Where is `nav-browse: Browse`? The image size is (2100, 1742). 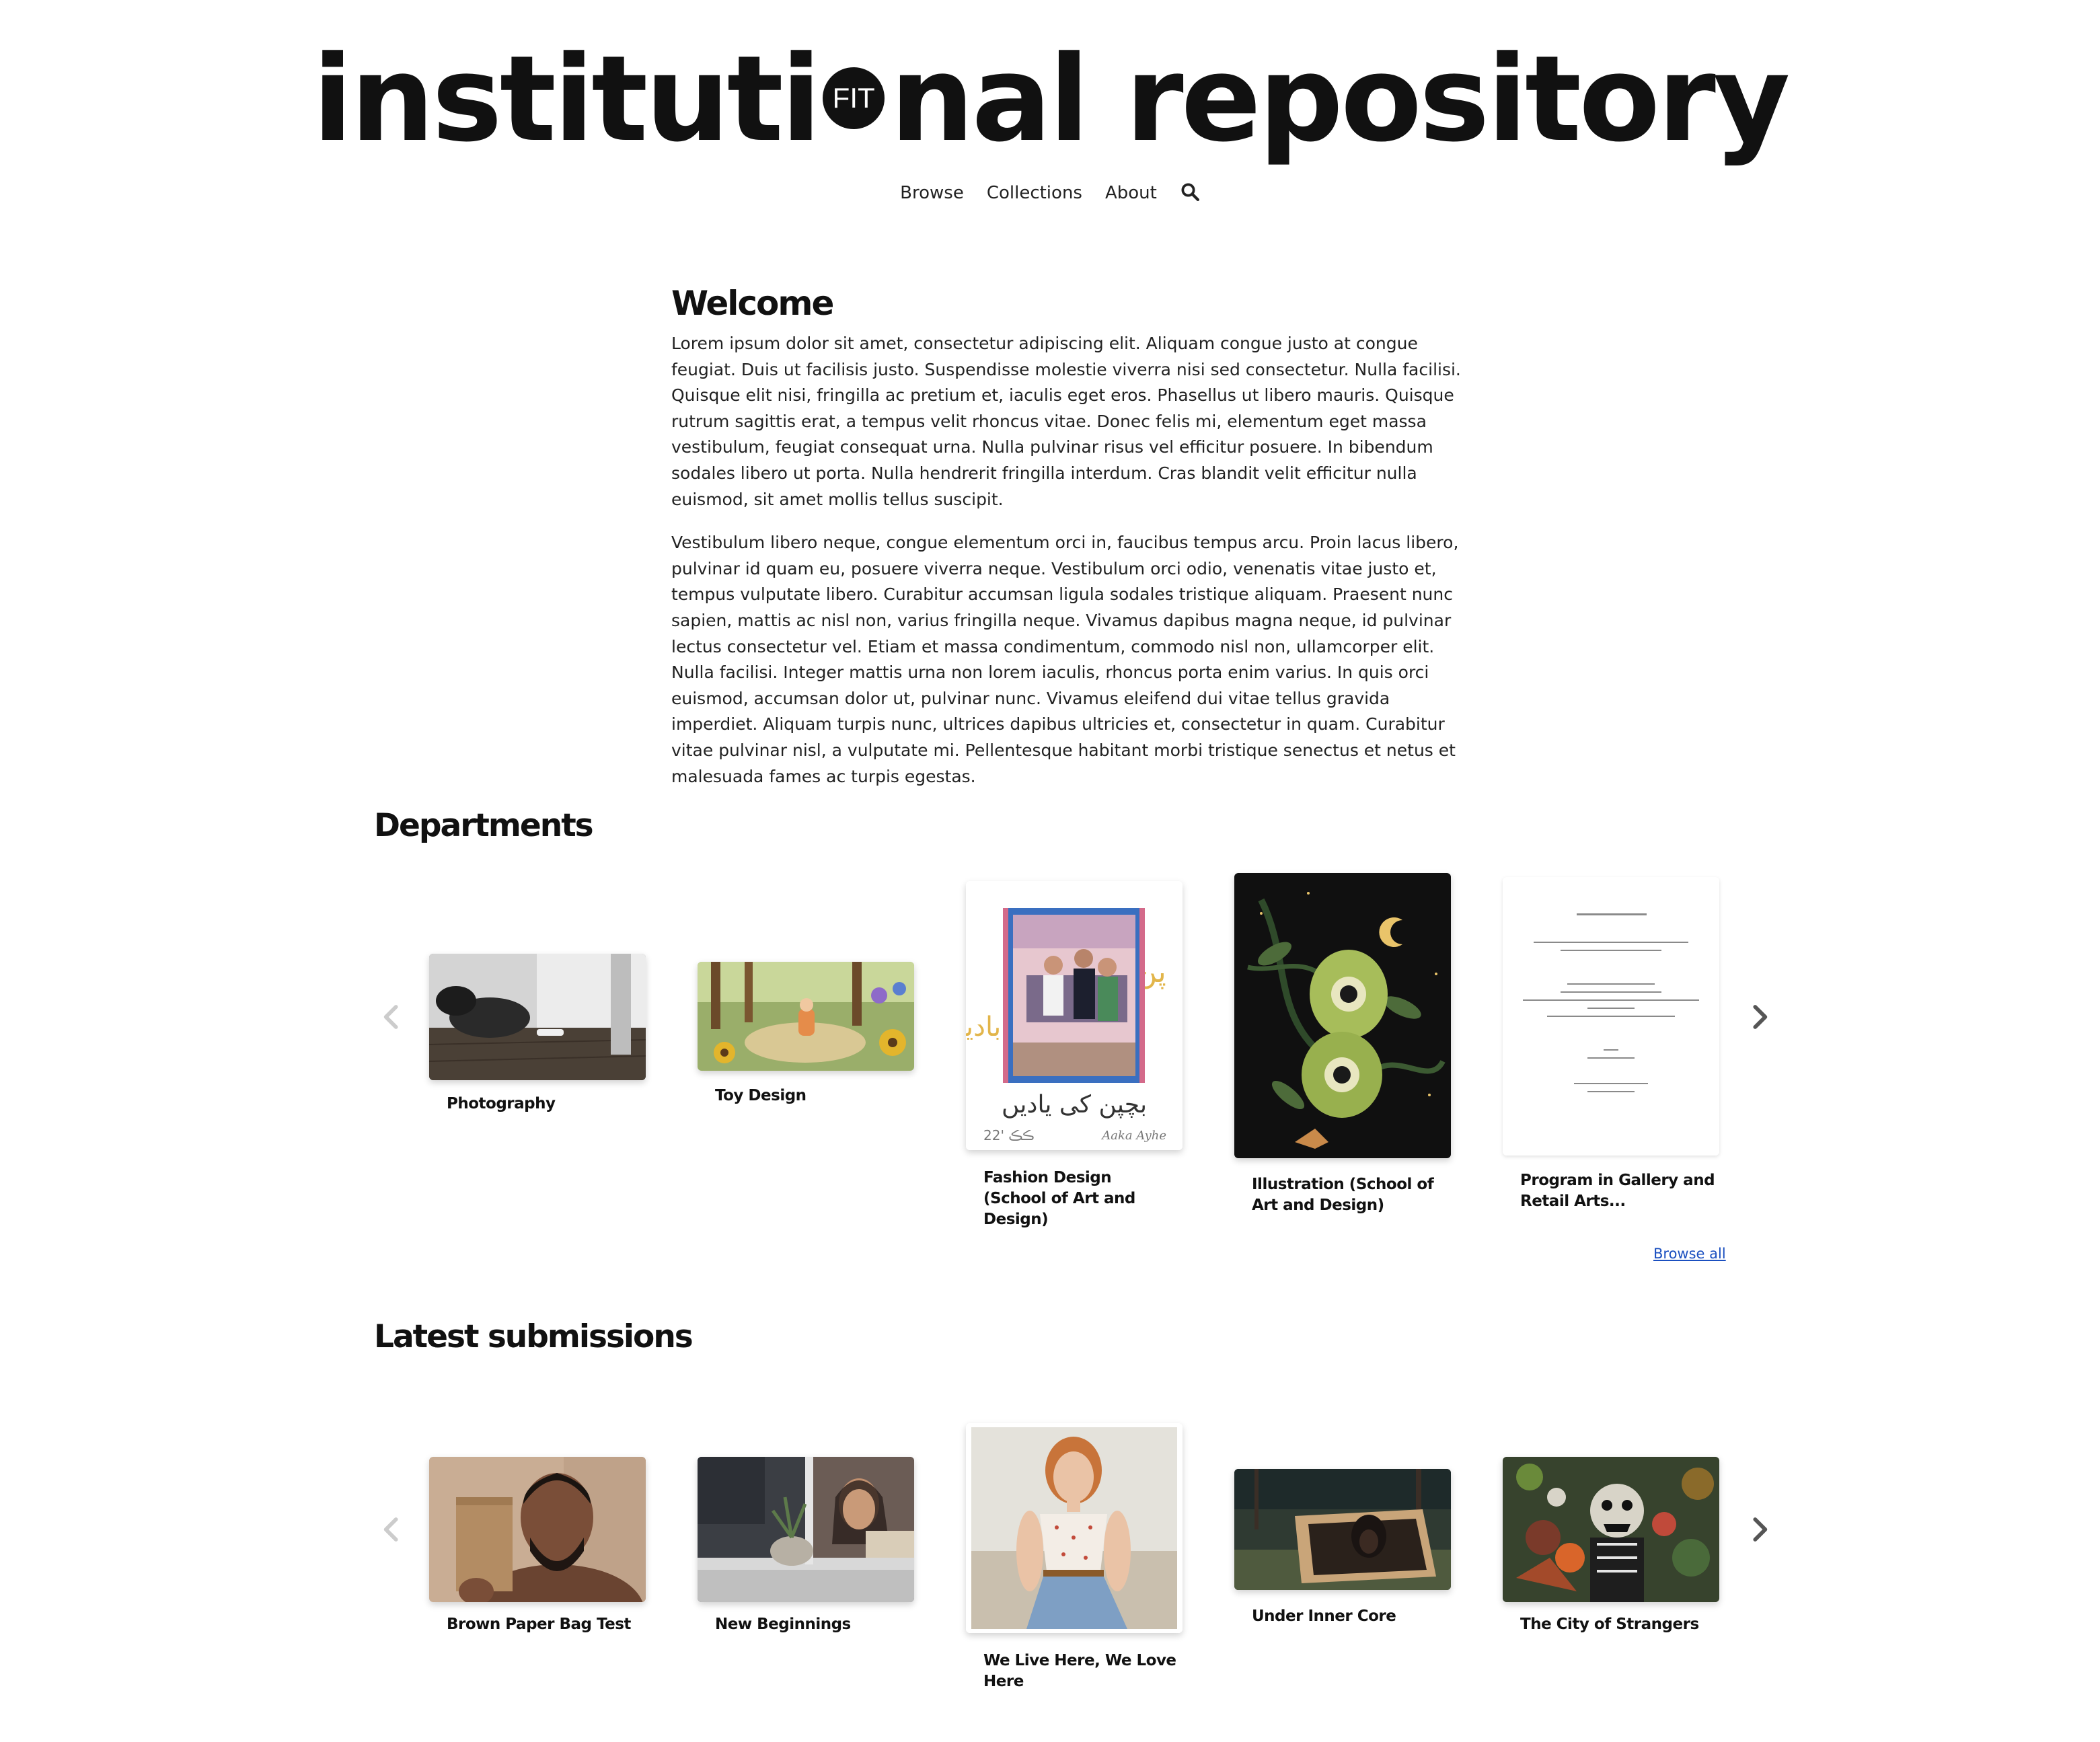 nav-browse: Browse is located at coordinates (932, 193).